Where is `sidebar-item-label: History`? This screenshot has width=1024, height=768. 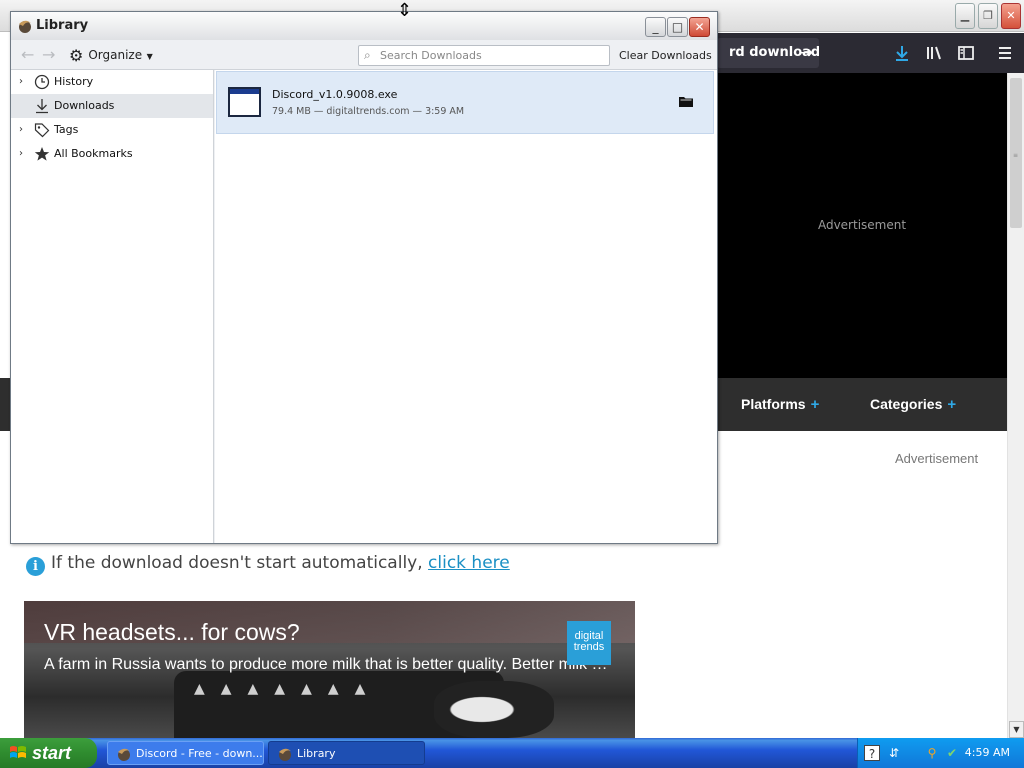
sidebar-item-label: History is located at coordinates (74, 81).